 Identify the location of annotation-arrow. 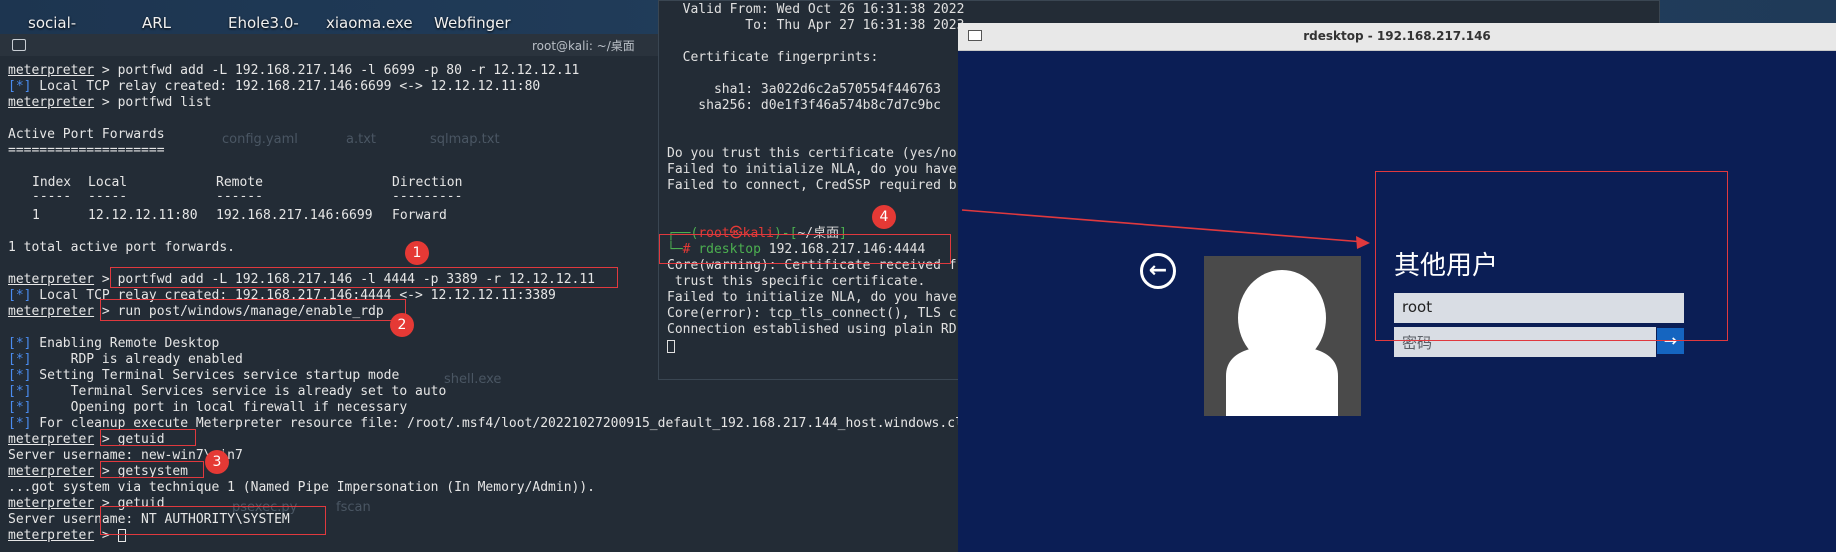
(1165, 229).